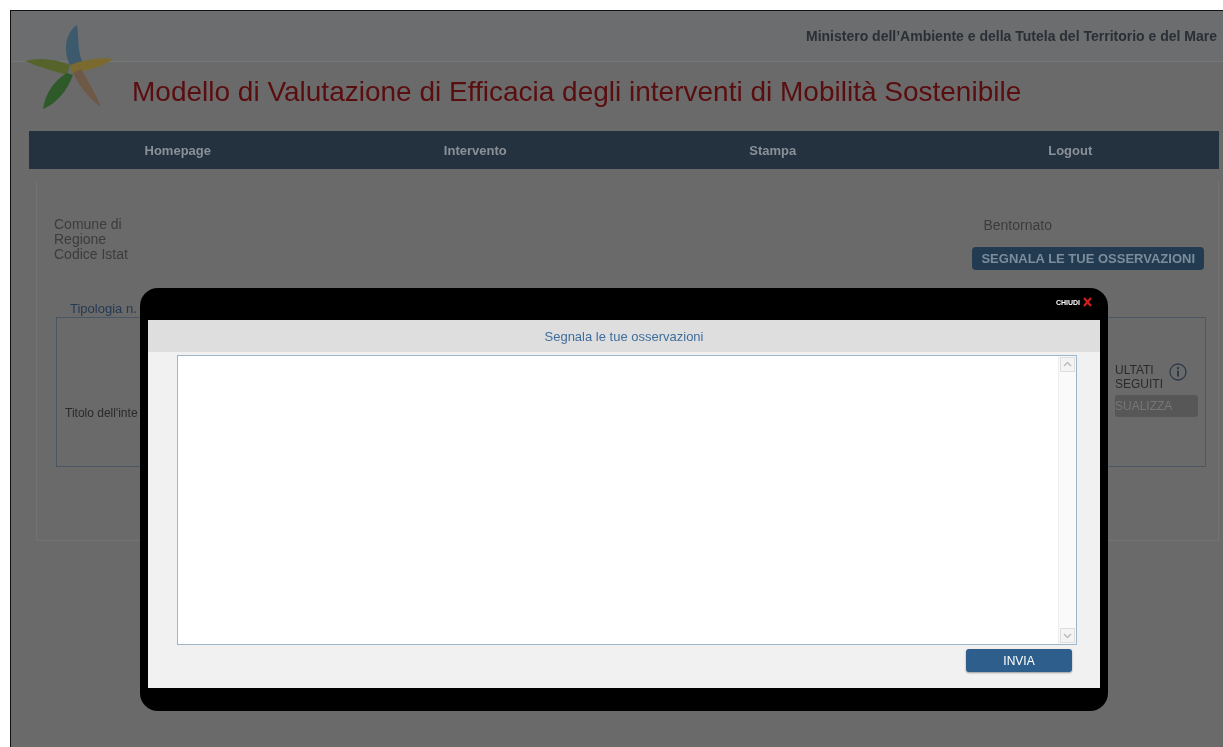 This screenshot has height=747, width=1223. I want to click on results-label: SEGUITI, so click(1139, 384).